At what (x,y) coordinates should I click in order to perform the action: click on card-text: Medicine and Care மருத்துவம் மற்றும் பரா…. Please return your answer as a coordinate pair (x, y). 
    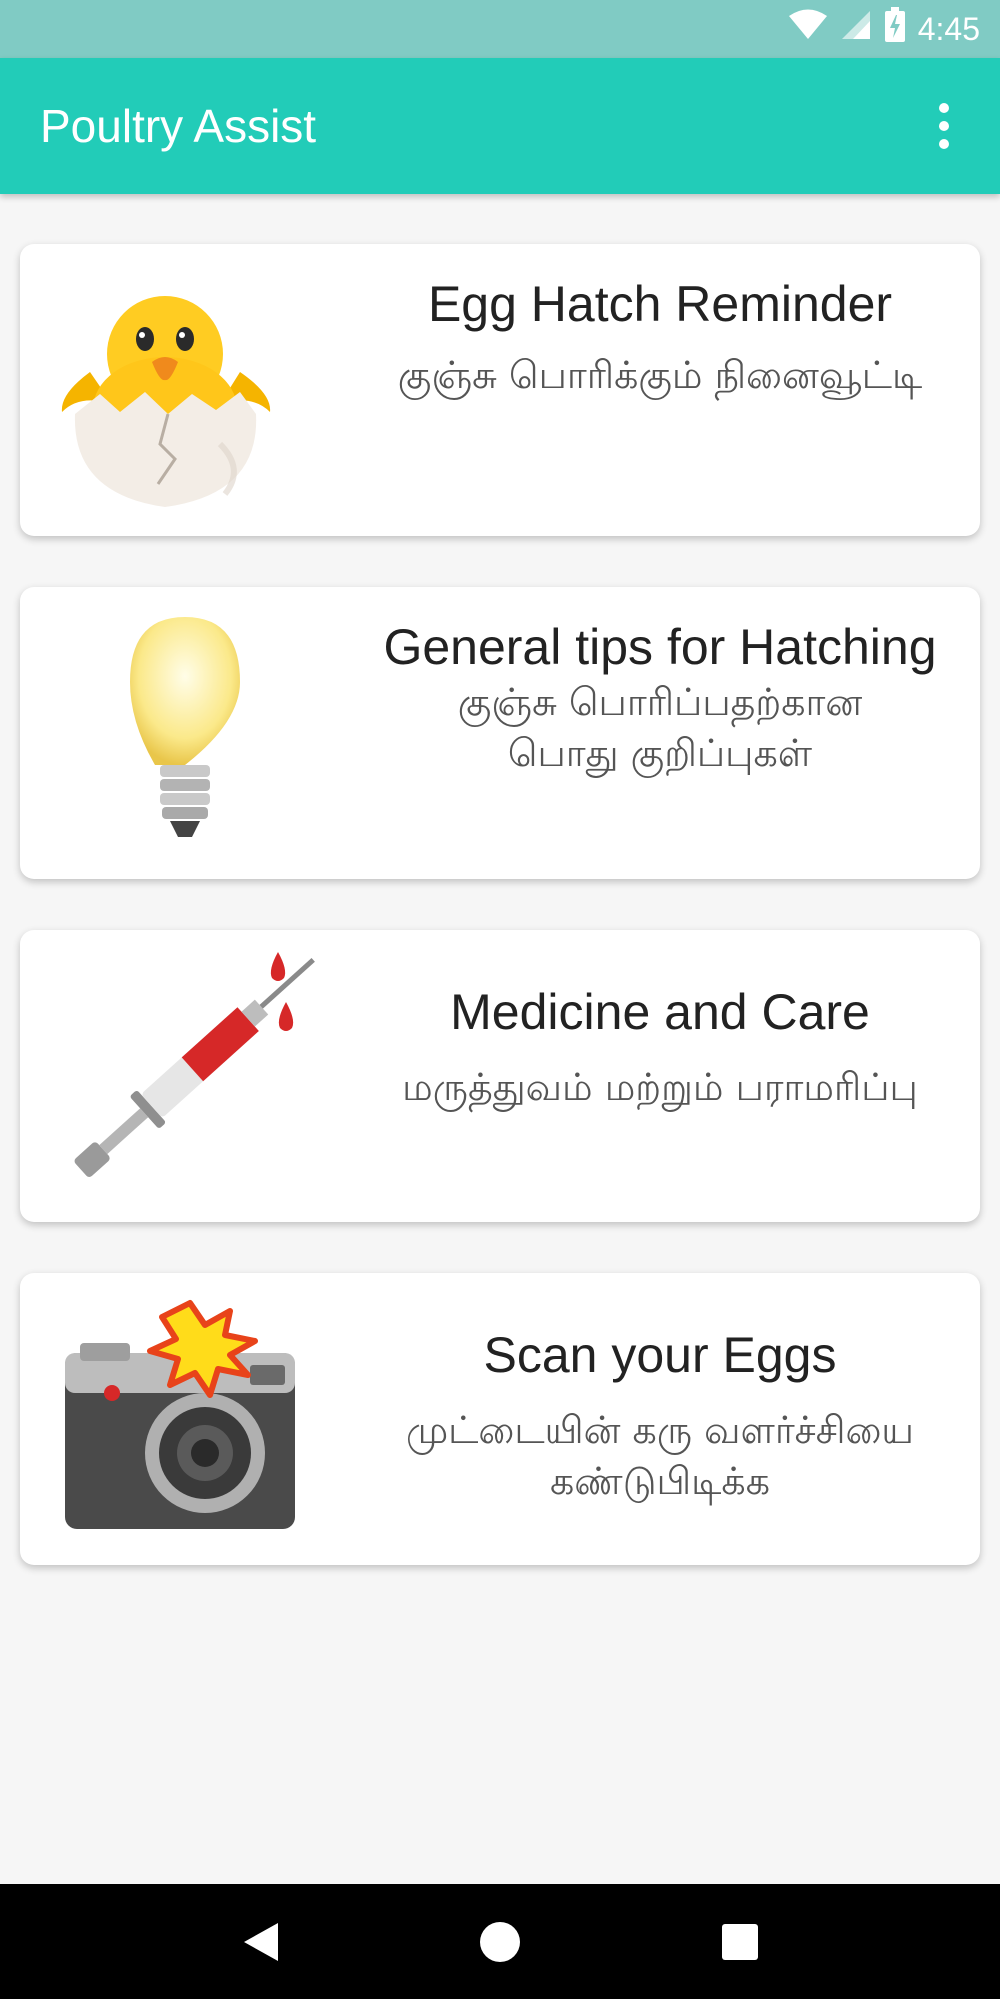
    Looking at the image, I should click on (665, 1076).